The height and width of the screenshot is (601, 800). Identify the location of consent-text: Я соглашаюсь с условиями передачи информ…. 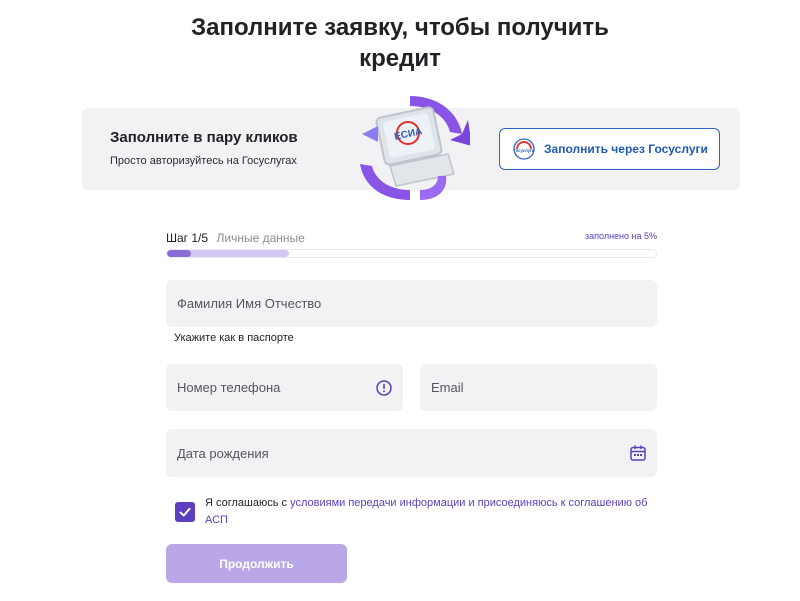
(435, 512).